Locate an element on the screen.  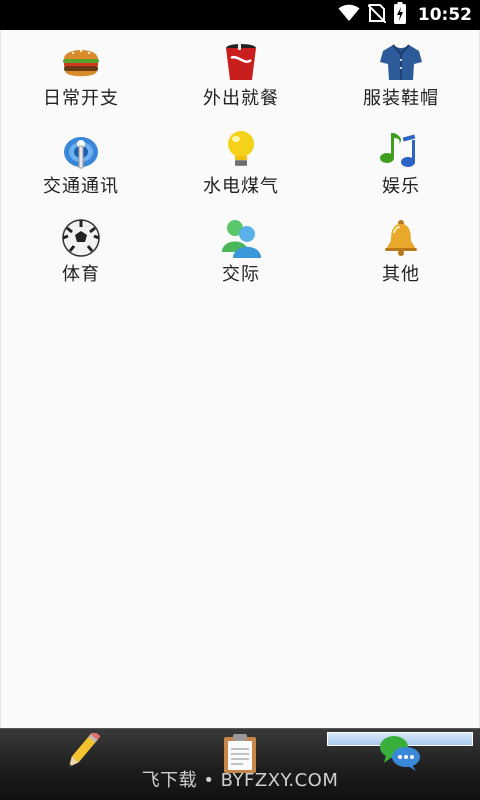
category-label: 娱乐 is located at coordinates (401, 186).